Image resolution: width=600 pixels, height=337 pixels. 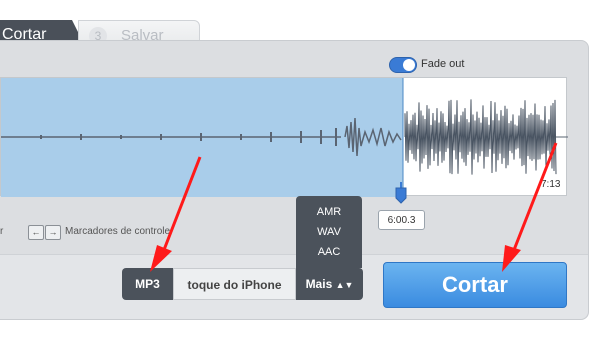 I want to click on hint-fragment: r, so click(x=2, y=231).